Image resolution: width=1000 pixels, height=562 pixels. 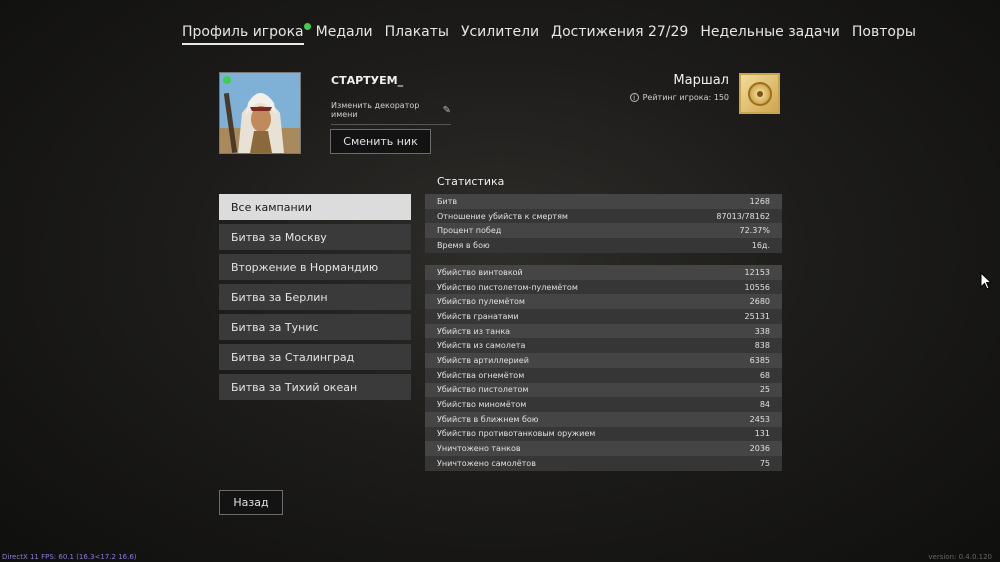 I want to click on player-rating: i Рейтинг игрока: 150, so click(x=679, y=97).